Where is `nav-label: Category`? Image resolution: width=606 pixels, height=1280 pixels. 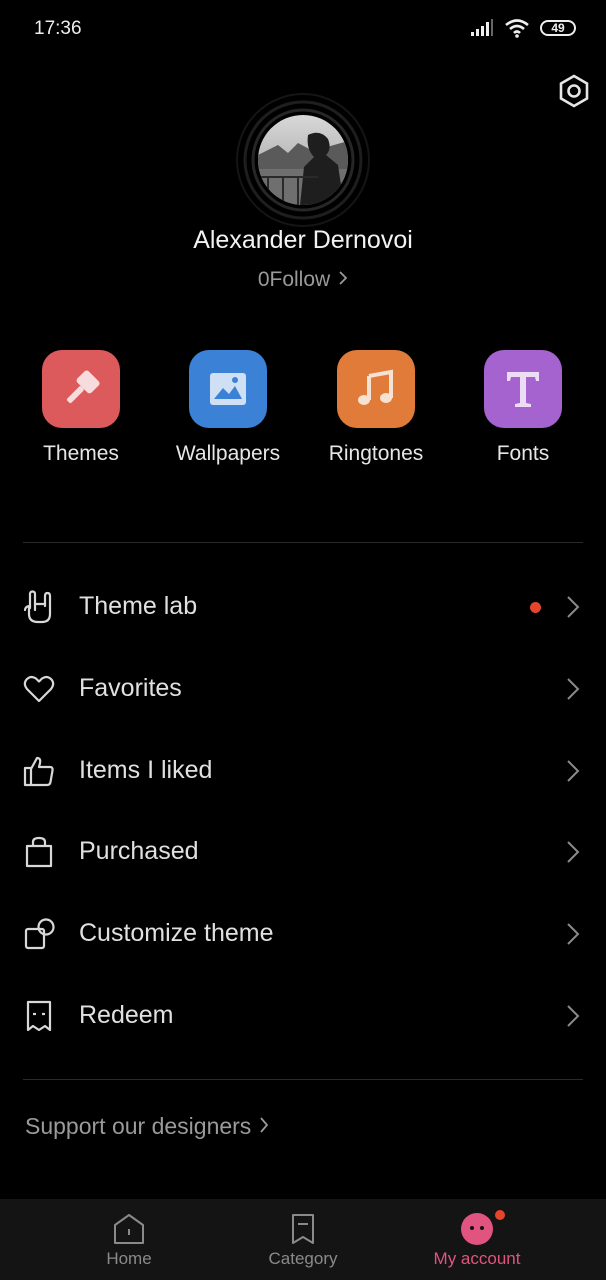 nav-label: Category is located at coordinates (303, 1258).